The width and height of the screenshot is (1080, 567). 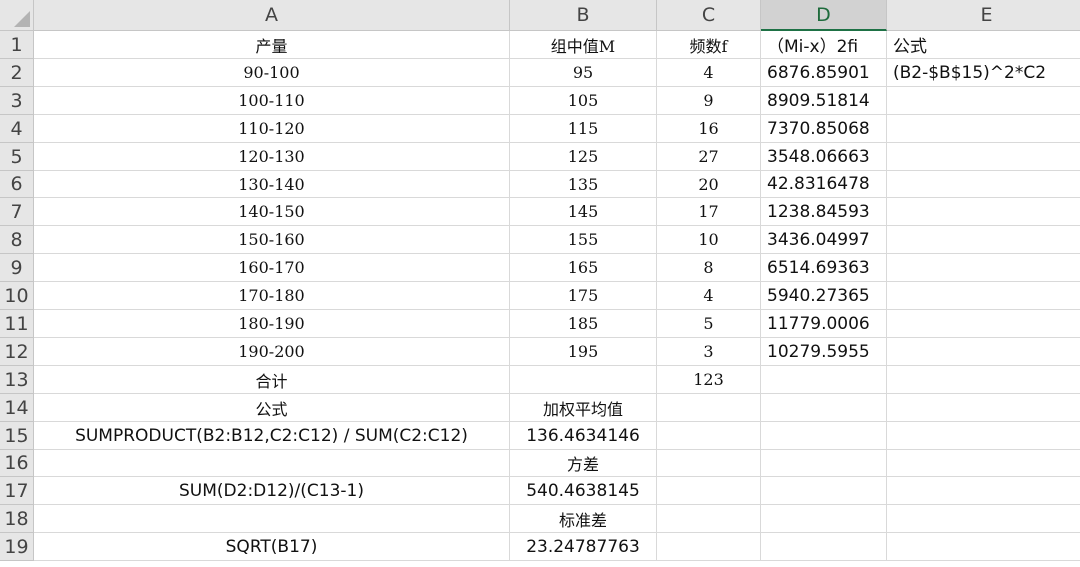 What do you see at coordinates (272, 129) in the screenshot?
I see `cell-a4: 110-120` at bounding box center [272, 129].